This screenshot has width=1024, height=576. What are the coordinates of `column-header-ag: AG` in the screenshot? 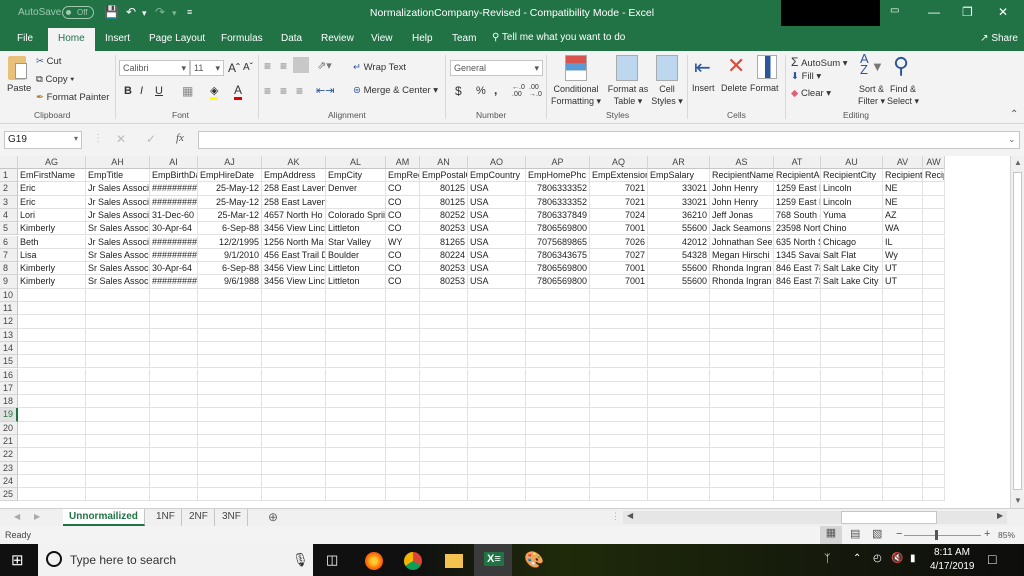 It's located at (52, 162).